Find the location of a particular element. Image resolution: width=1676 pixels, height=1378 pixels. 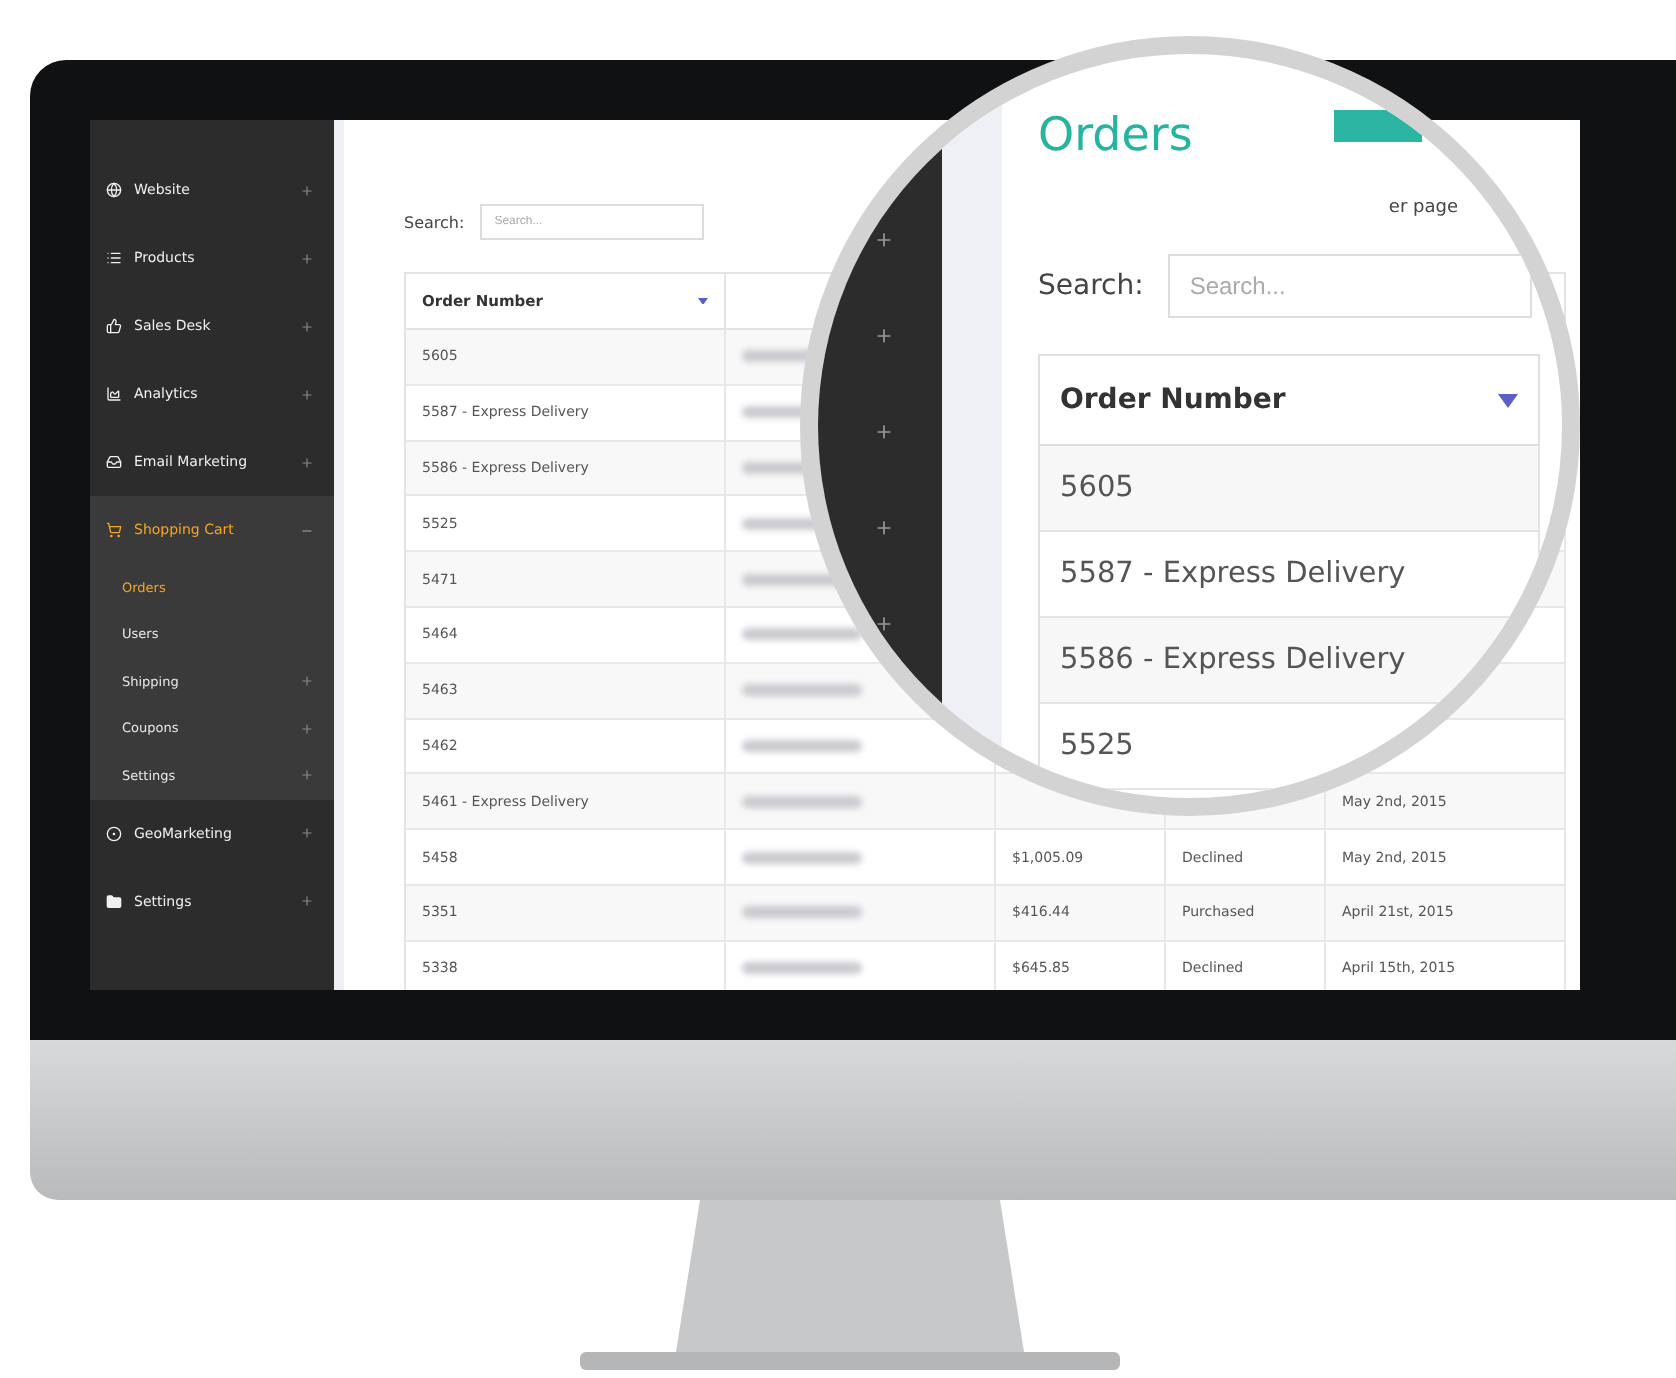

list-icon is located at coordinates (114, 258).